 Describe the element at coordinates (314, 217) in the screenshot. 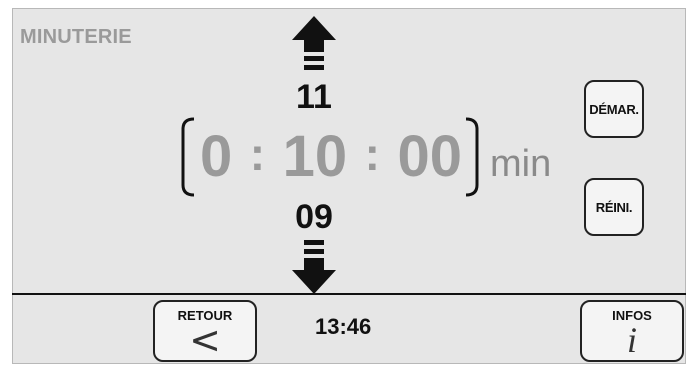

I see `prev-value: 09` at that location.